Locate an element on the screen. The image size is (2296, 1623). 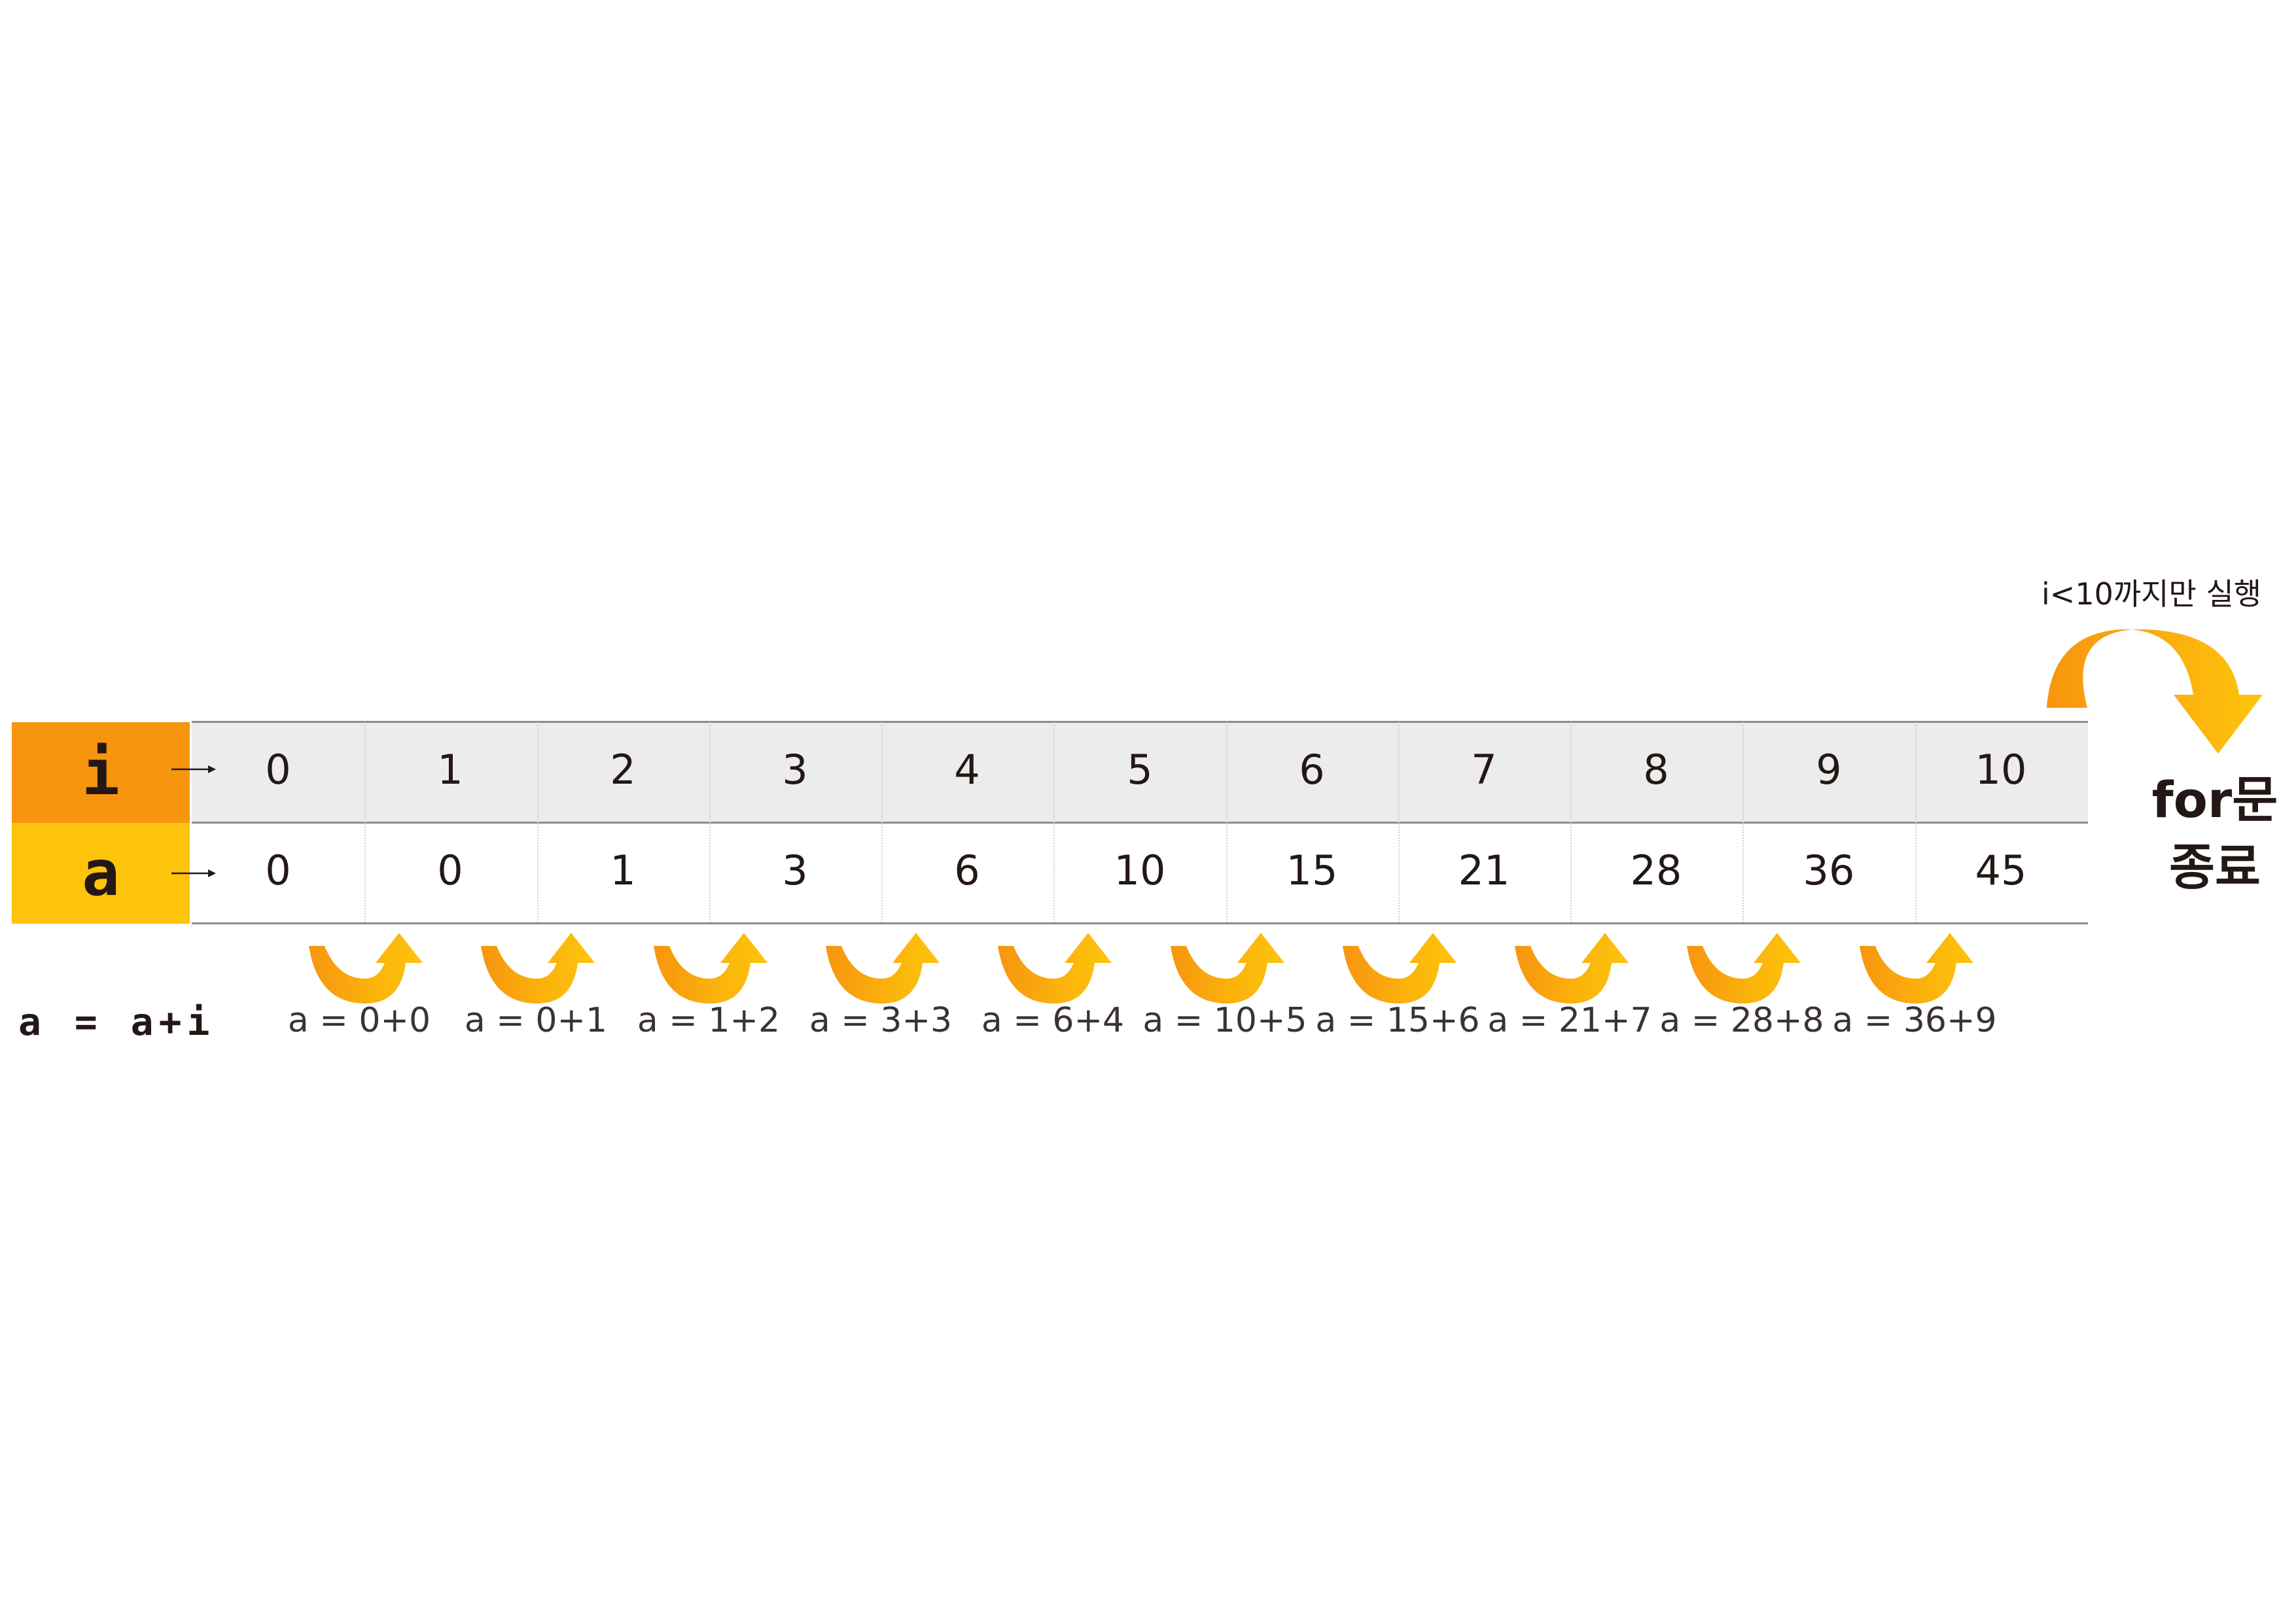
step-formula: a = 0+0 is located at coordinates (359, 1021).